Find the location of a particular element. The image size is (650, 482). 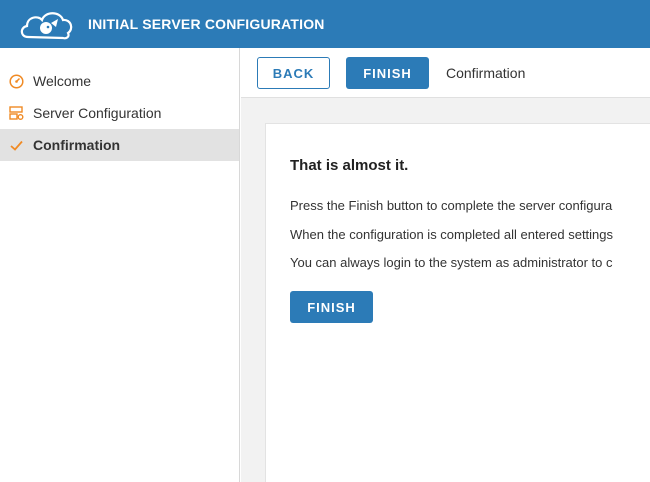

sidebar-item-welcome: Welcome is located at coordinates (119, 81).